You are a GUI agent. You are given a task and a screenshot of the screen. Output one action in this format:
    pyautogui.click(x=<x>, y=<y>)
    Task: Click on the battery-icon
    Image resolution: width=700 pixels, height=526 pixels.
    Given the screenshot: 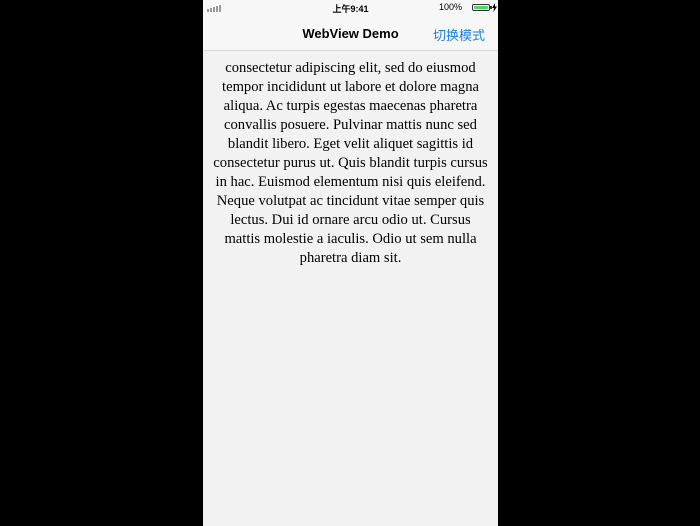 What is the action you would take?
    pyautogui.click(x=481, y=7)
    